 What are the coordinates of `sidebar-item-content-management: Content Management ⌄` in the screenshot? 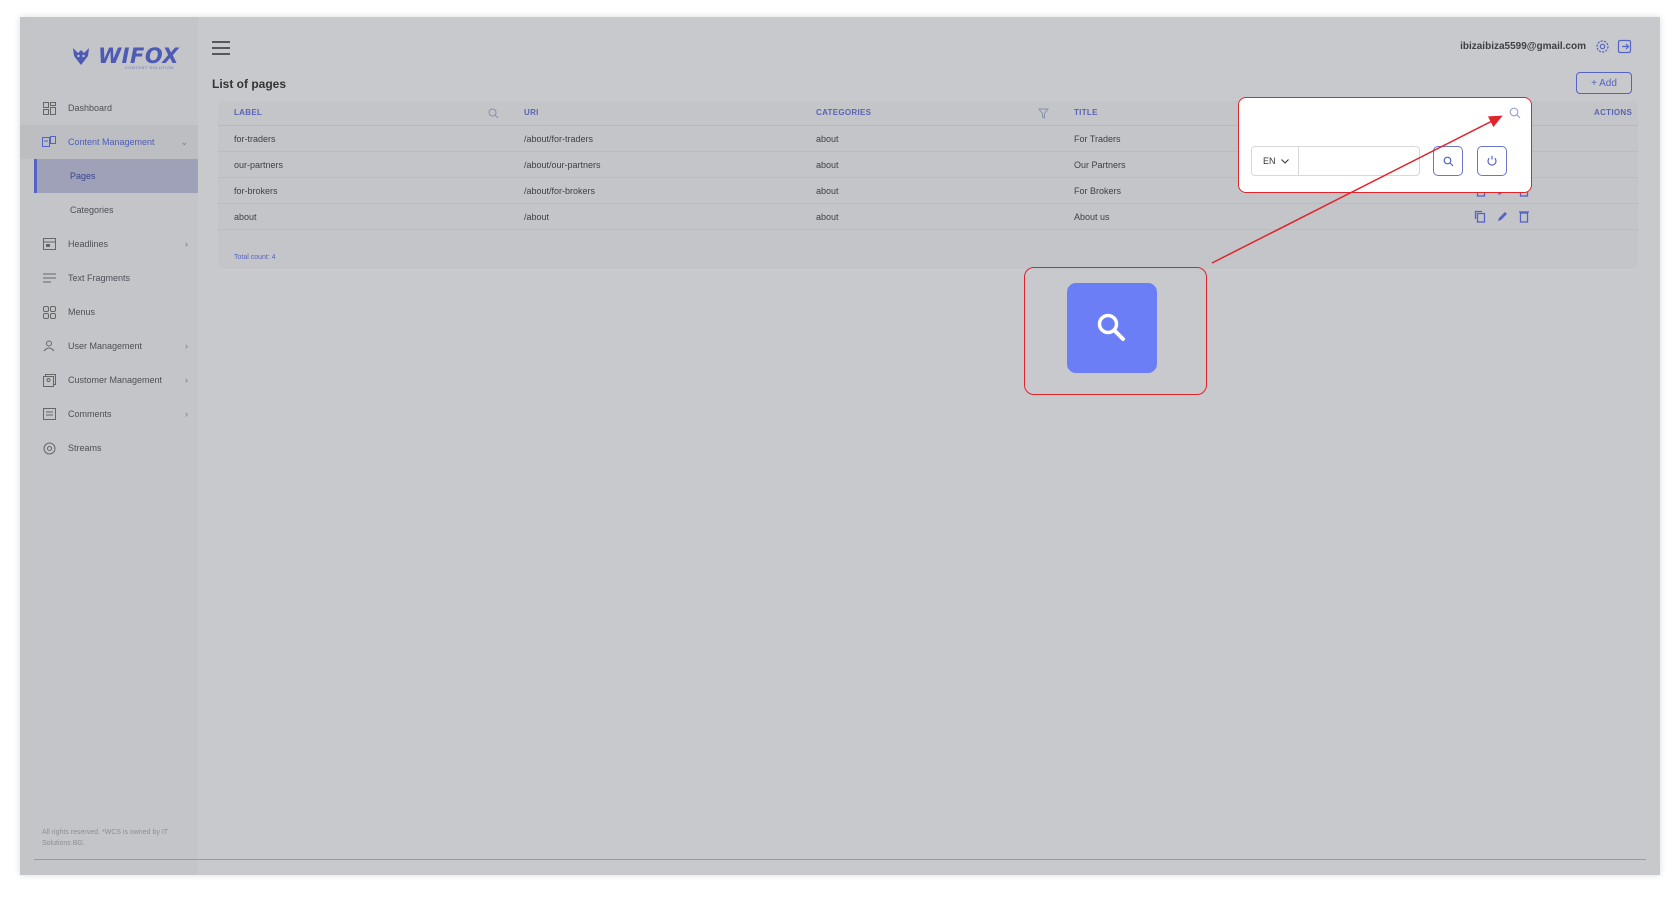 It's located at (109, 142).